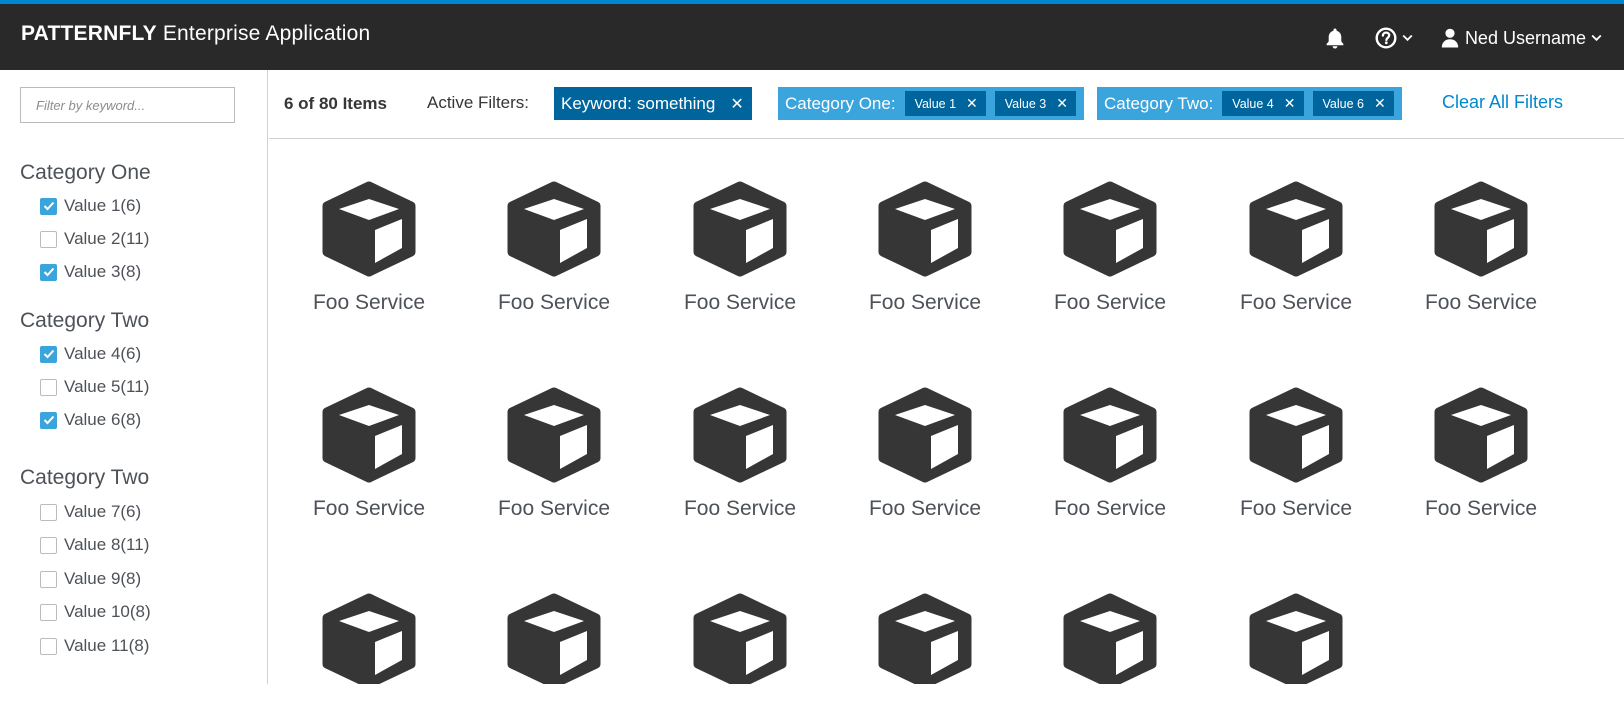  Describe the element at coordinates (89, 33) in the screenshot. I see `brand-strong-text: PATTERNFLY` at that location.